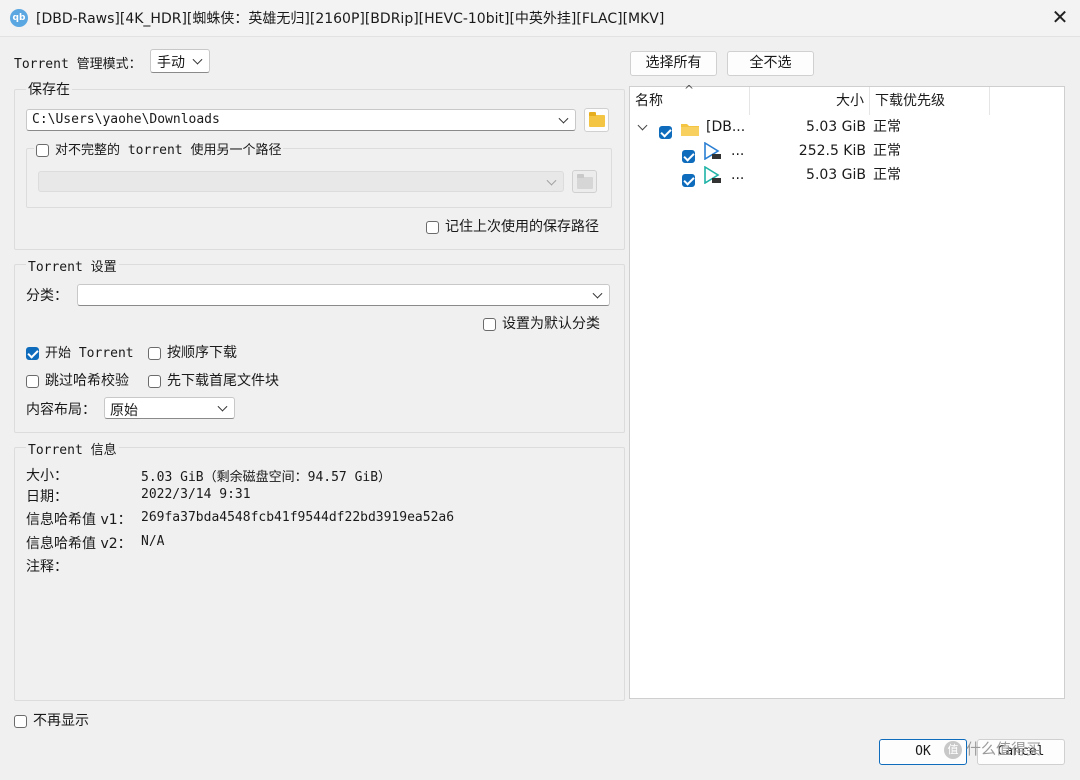  What do you see at coordinates (301, 181) in the screenshot?
I see `incomplete-path-combobox` at bounding box center [301, 181].